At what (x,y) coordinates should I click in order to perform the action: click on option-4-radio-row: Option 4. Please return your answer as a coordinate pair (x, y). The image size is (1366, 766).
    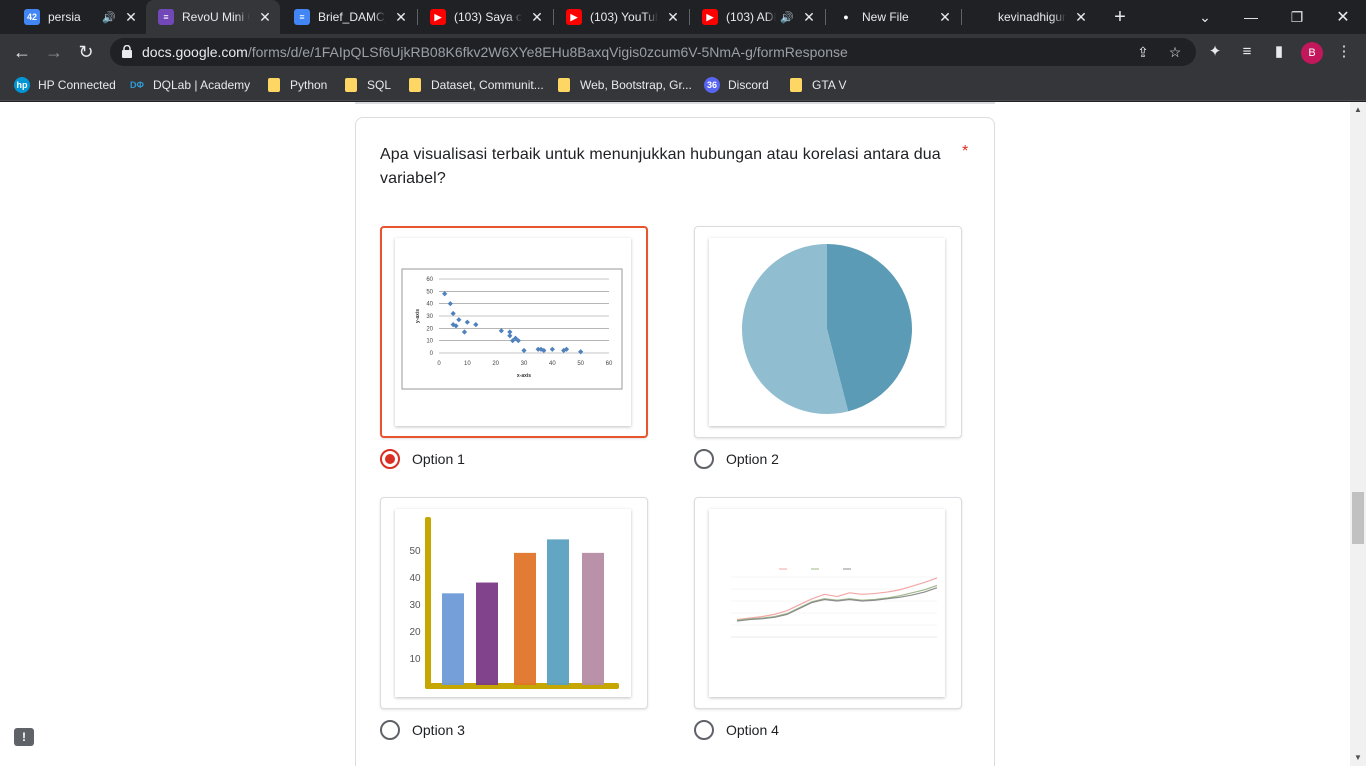
    Looking at the image, I should click on (736, 730).